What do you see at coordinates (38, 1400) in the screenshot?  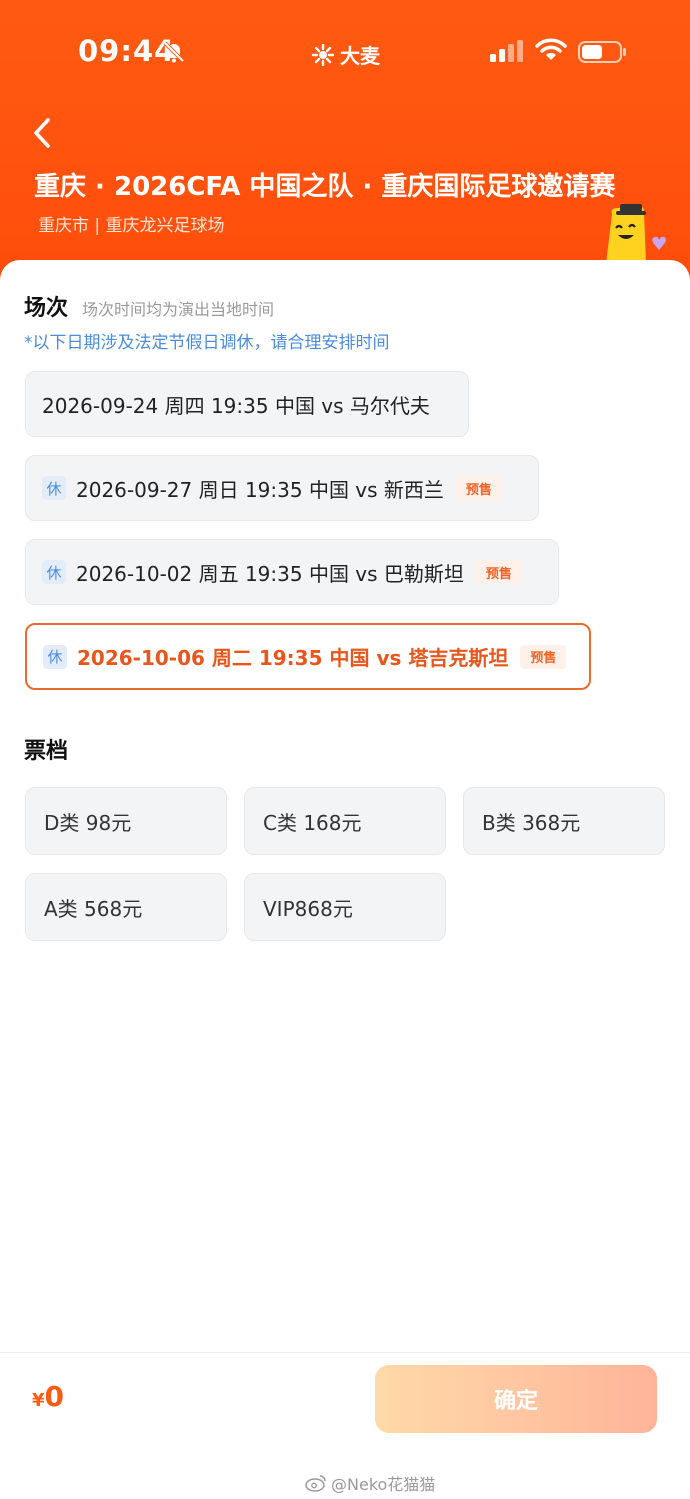 I see `currency-symbol: ¥` at bounding box center [38, 1400].